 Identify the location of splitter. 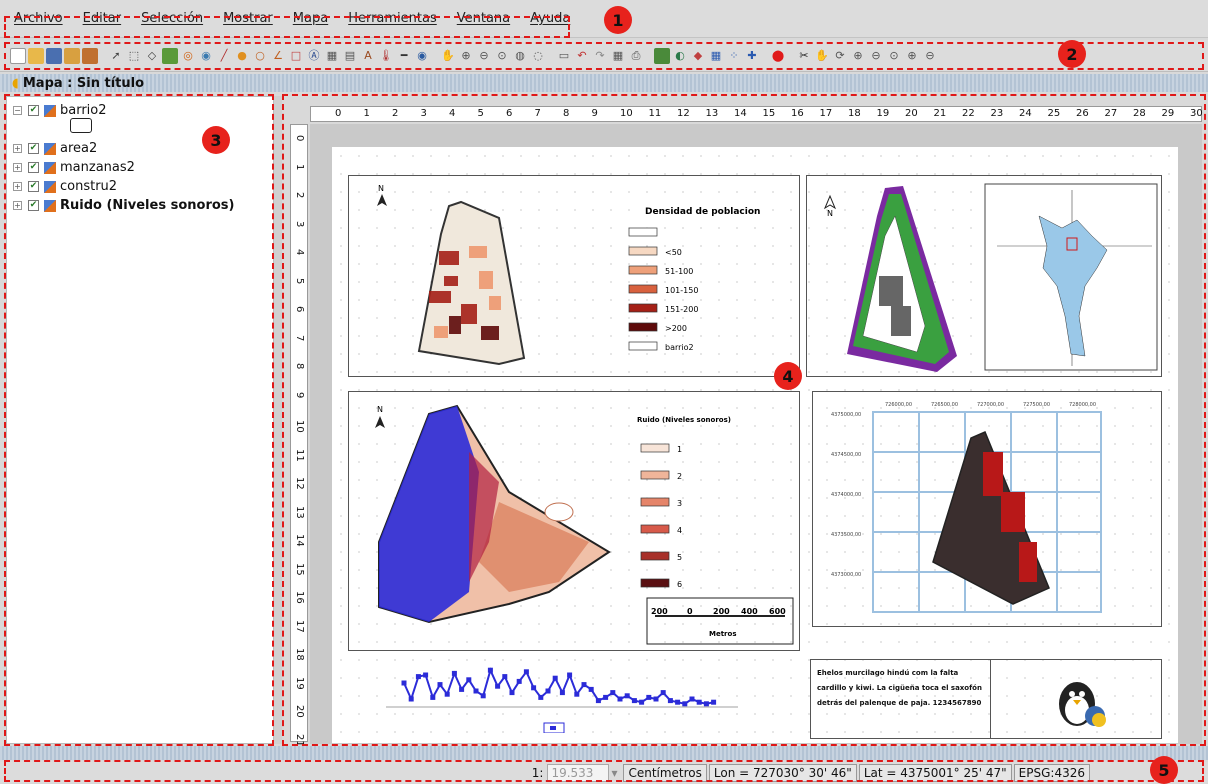
(278, 420).